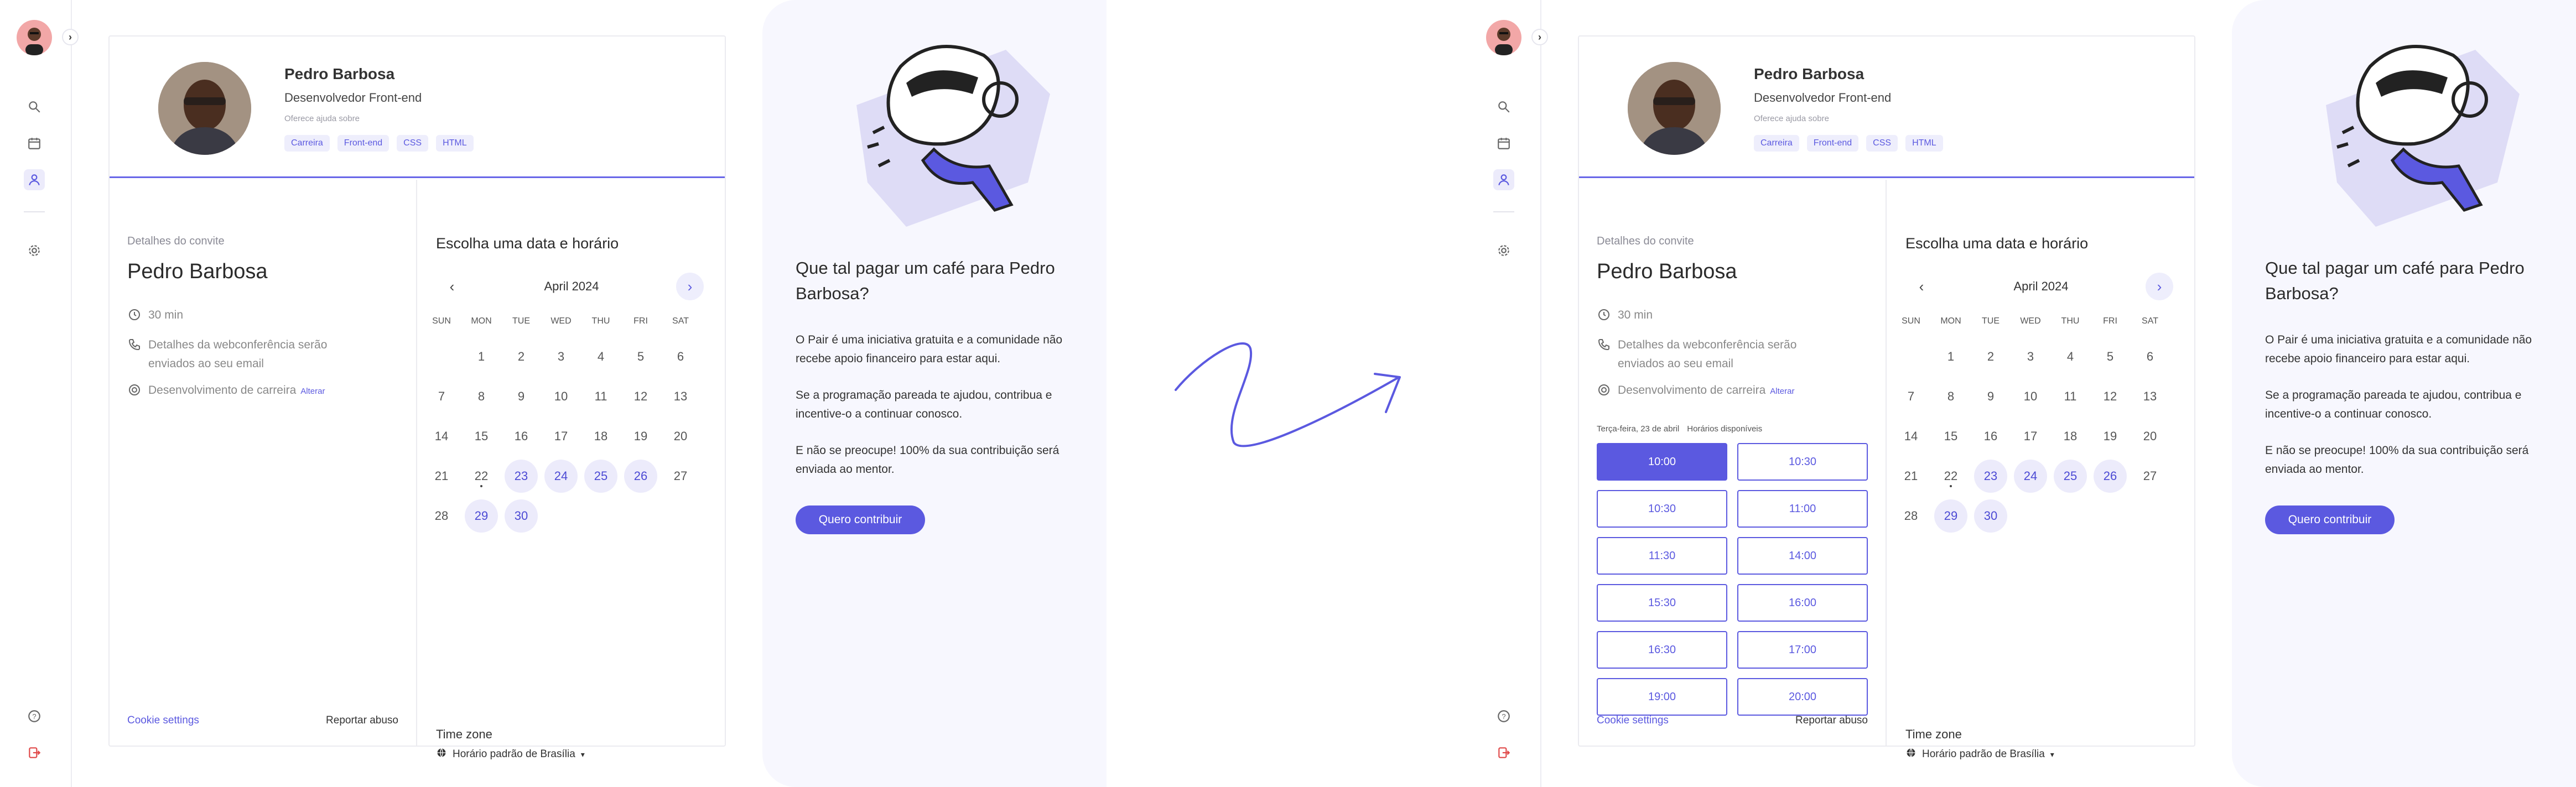 This screenshot has width=2576, height=787. What do you see at coordinates (1911, 516) in the screenshot?
I see `calendar-day: 28` at bounding box center [1911, 516].